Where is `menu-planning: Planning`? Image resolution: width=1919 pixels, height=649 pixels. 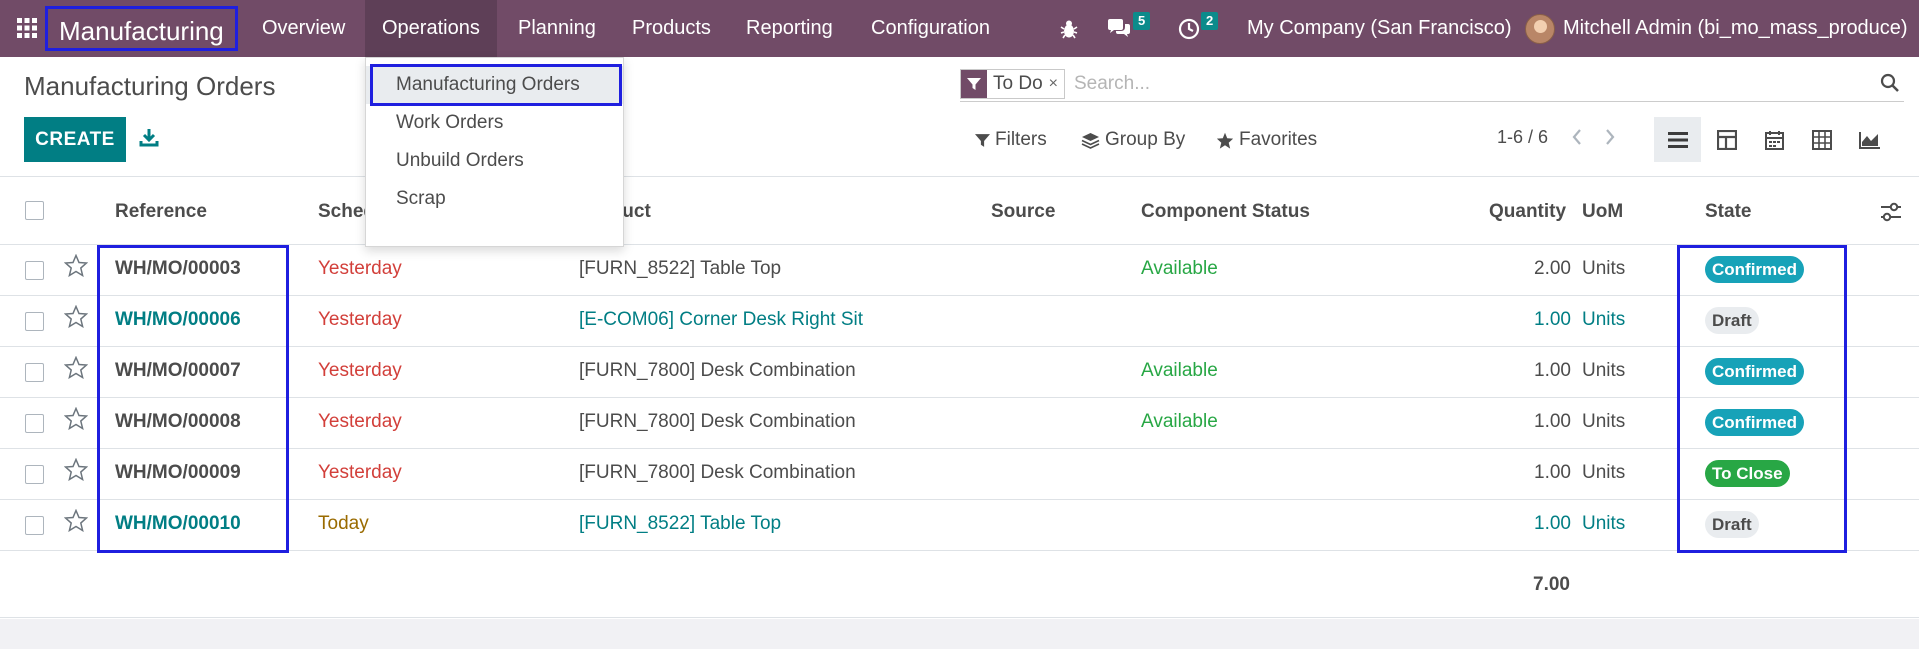 menu-planning: Planning is located at coordinates (557, 28).